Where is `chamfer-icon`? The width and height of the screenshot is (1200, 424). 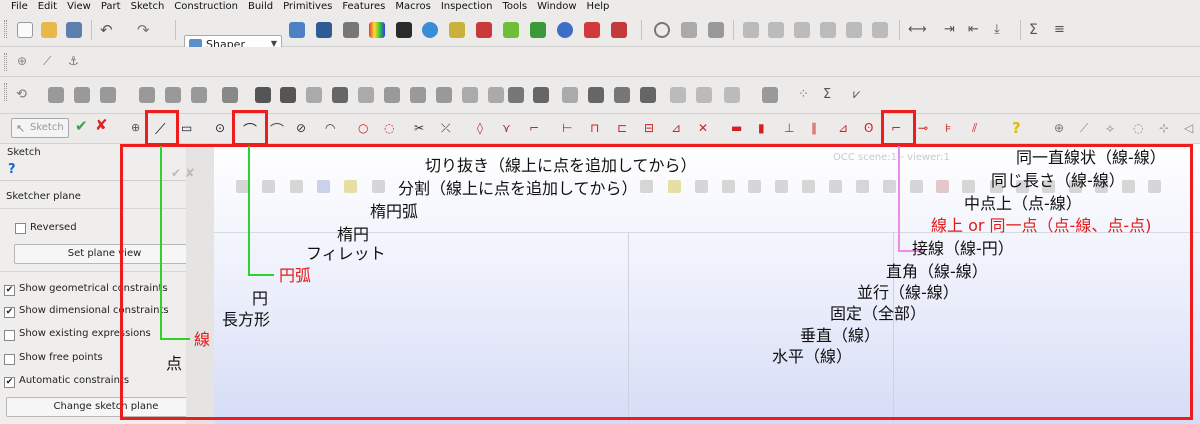 chamfer-icon is located at coordinates (678, 95).